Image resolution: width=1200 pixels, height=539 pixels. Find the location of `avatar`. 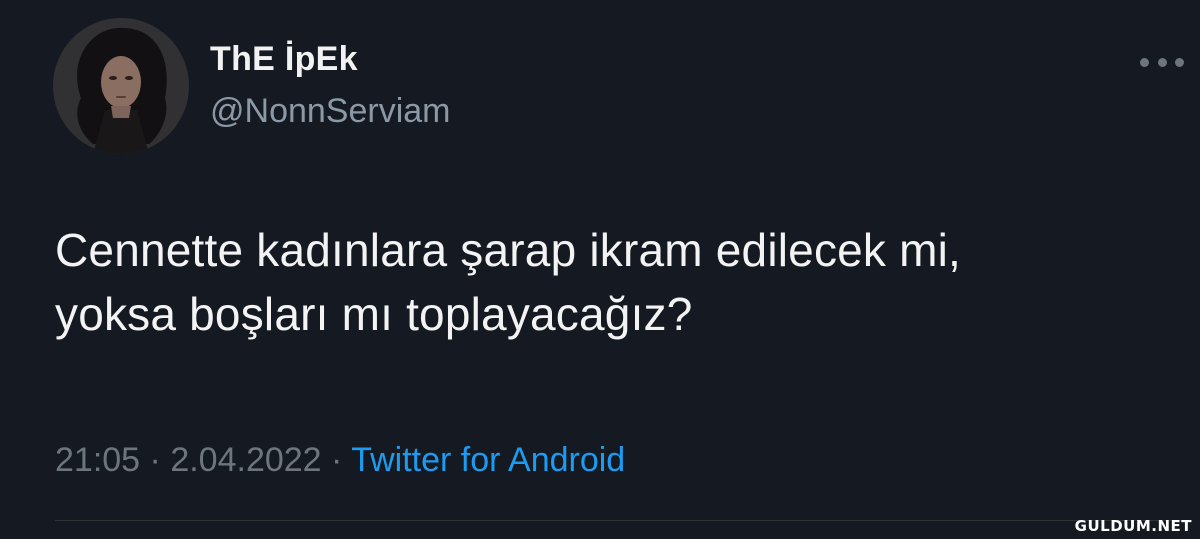

avatar is located at coordinates (121, 86).